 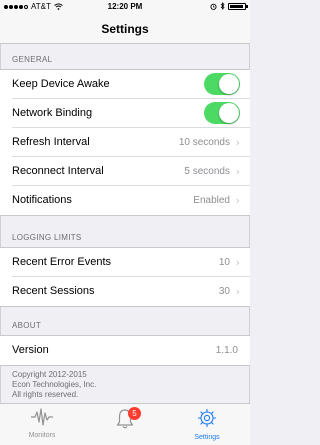 I want to click on version-label: Version, so click(x=30, y=350).